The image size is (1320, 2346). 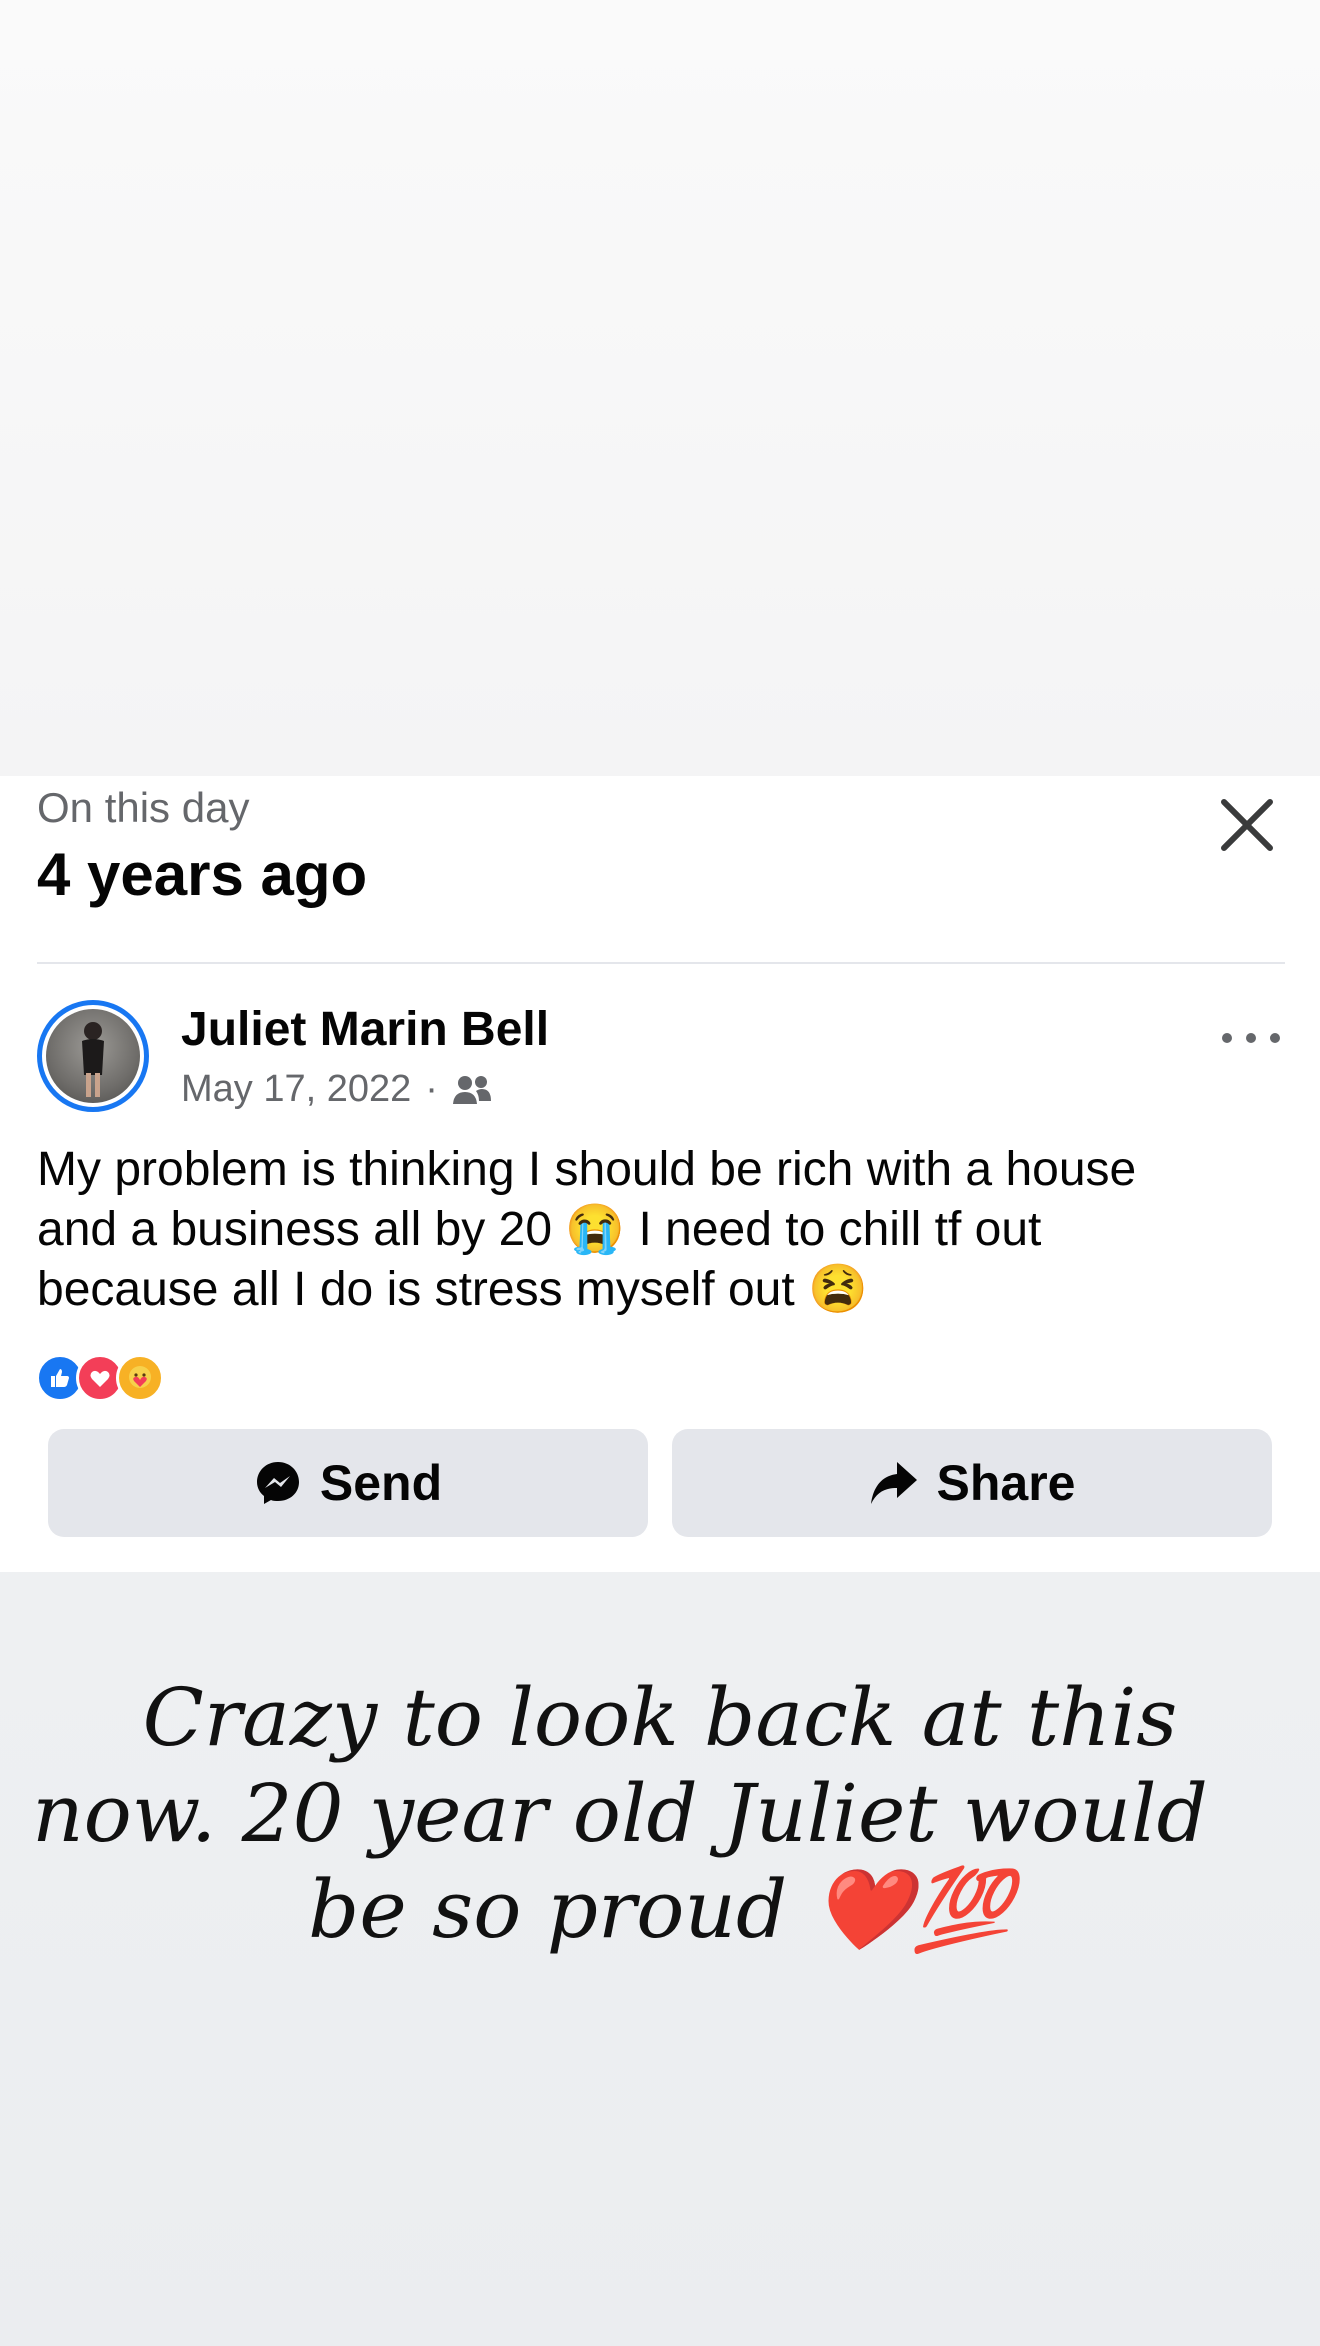 What do you see at coordinates (893, 1483) in the screenshot?
I see `share-arrow-icon` at bounding box center [893, 1483].